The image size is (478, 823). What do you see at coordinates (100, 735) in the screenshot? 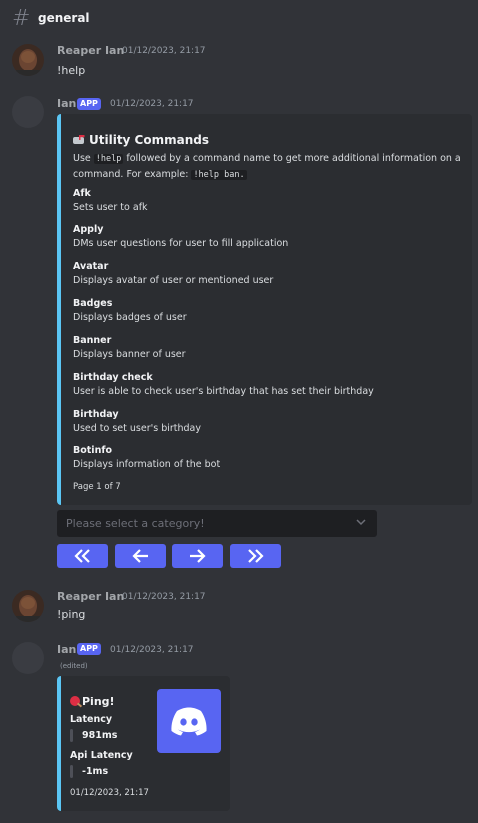
I see `field-value: 981ms` at bounding box center [100, 735].